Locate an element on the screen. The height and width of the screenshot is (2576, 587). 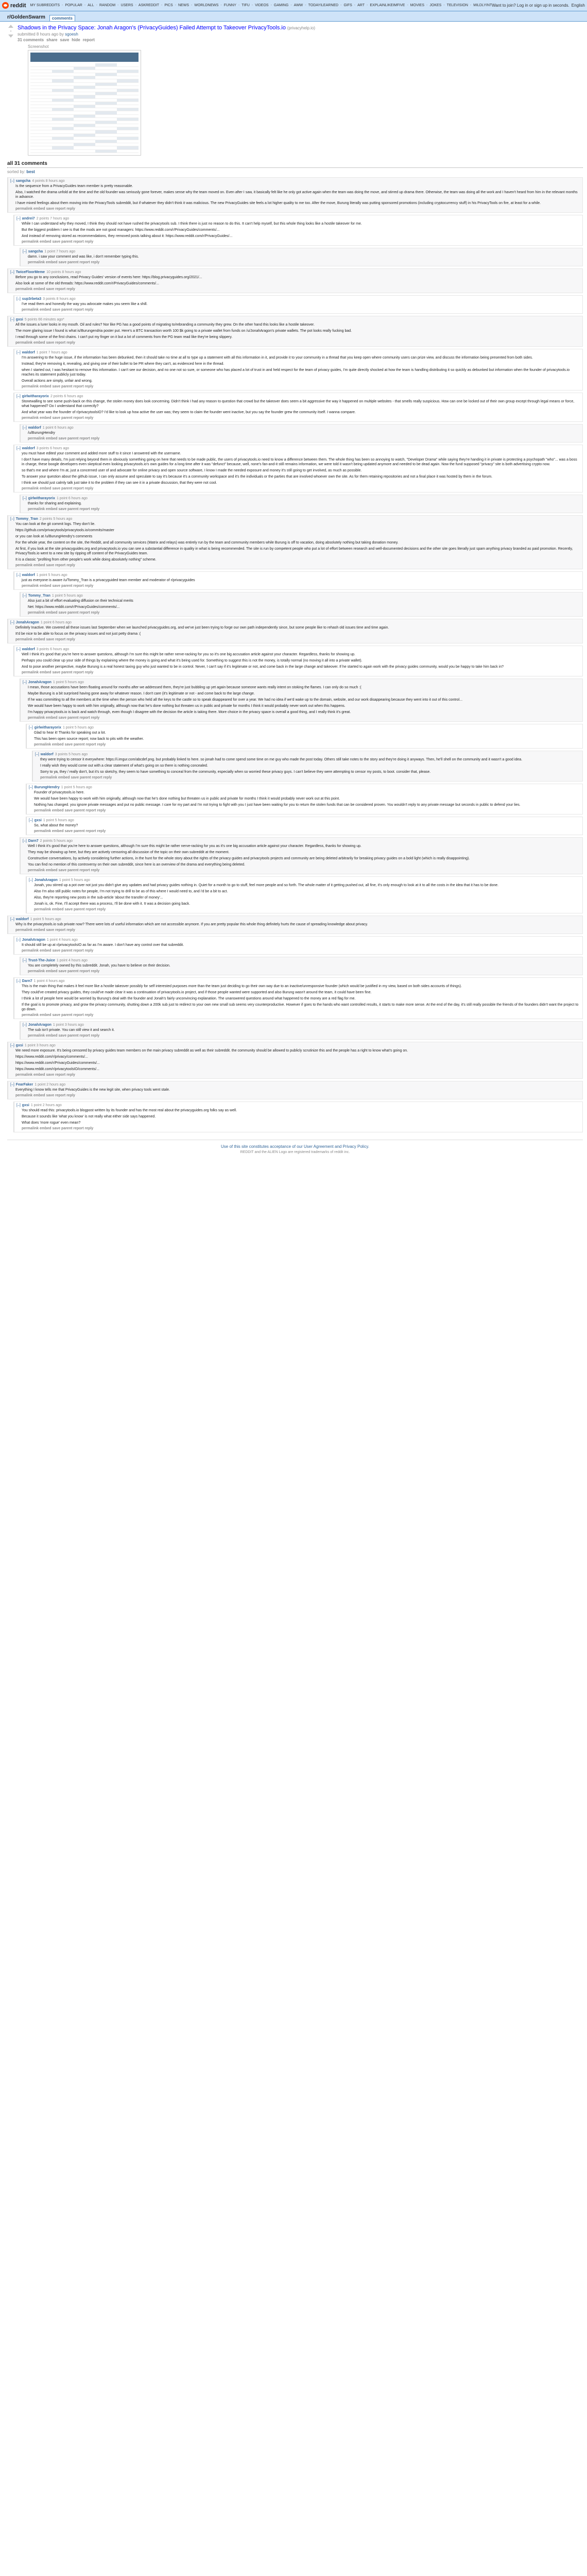
subreddit-link: ASKREDDIT is located at coordinates (149, 6).